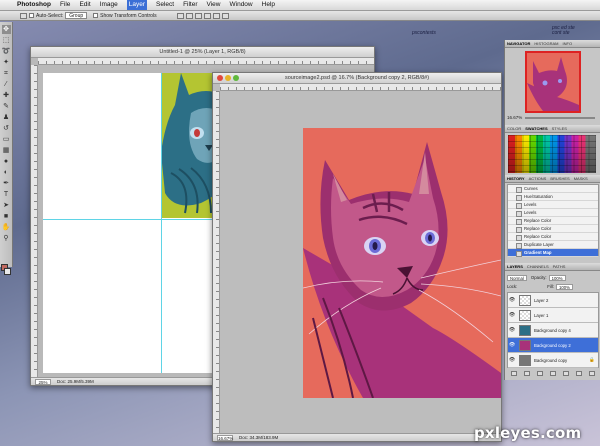  Describe the element at coordinates (515, 266) in the screenshot. I see `tab-layers: Layers` at that location.